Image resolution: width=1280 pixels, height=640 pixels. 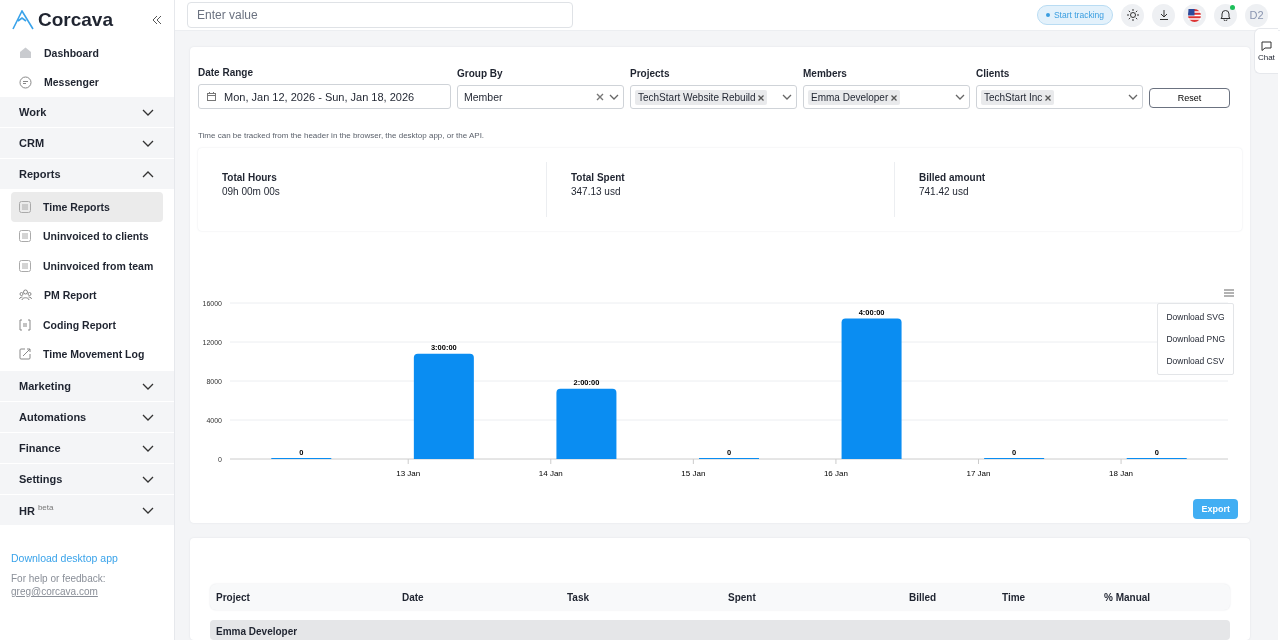 What do you see at coordinates (598, 177) in the screenshot?
I see `stat-label: Total Spent` at bounding box center [598, 177].